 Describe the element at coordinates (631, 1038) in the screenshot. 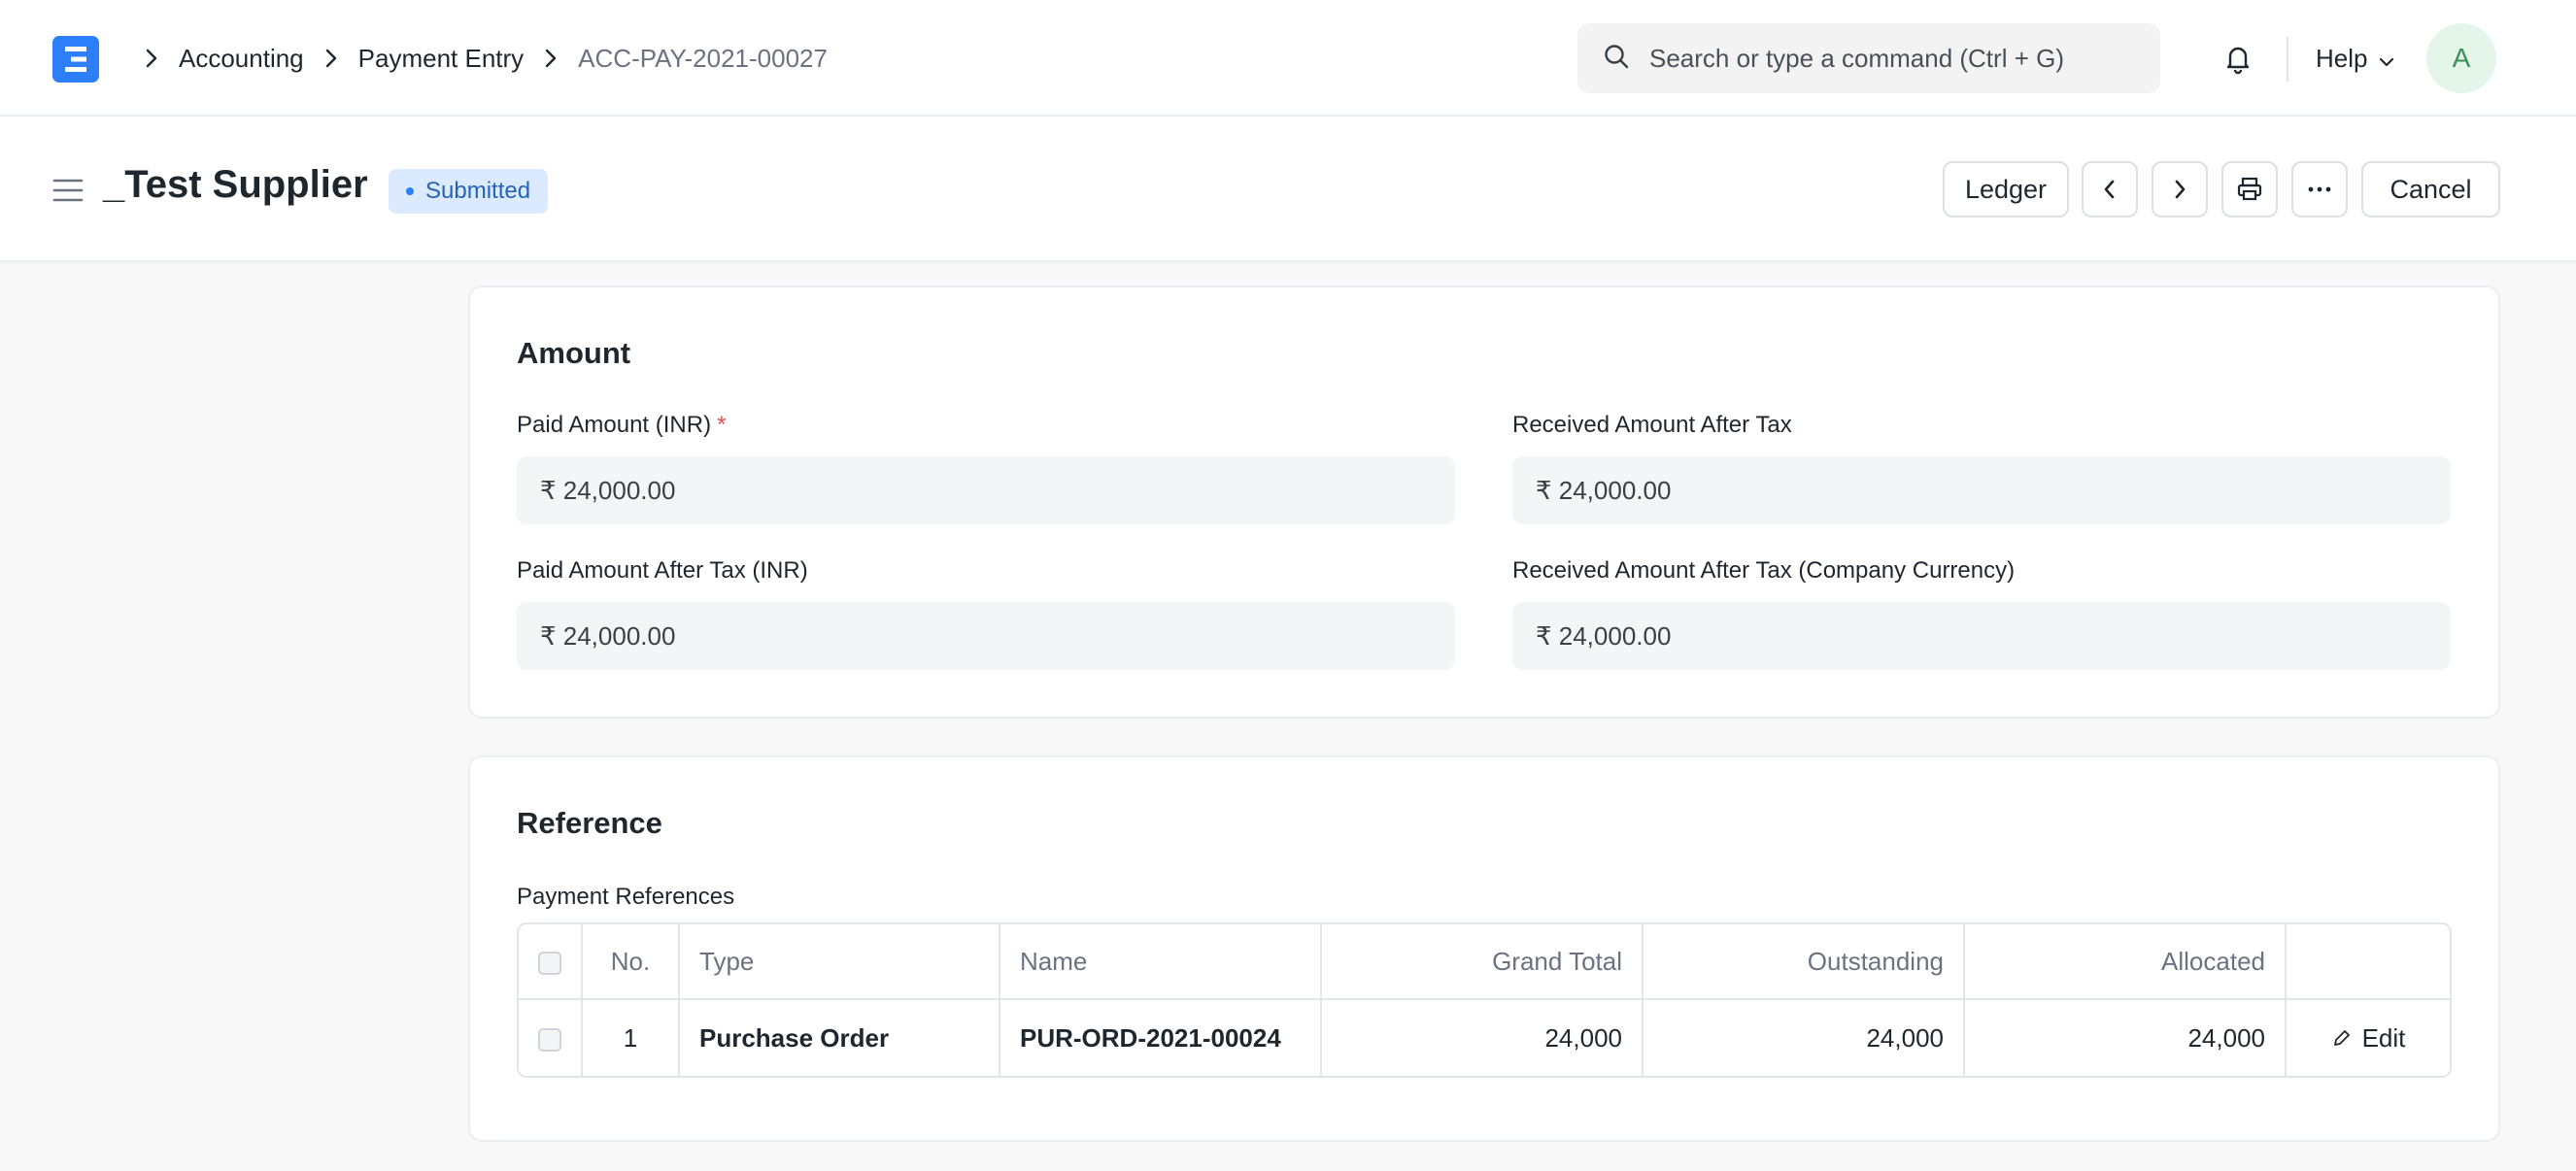

I see `row-no: 1` at that location.